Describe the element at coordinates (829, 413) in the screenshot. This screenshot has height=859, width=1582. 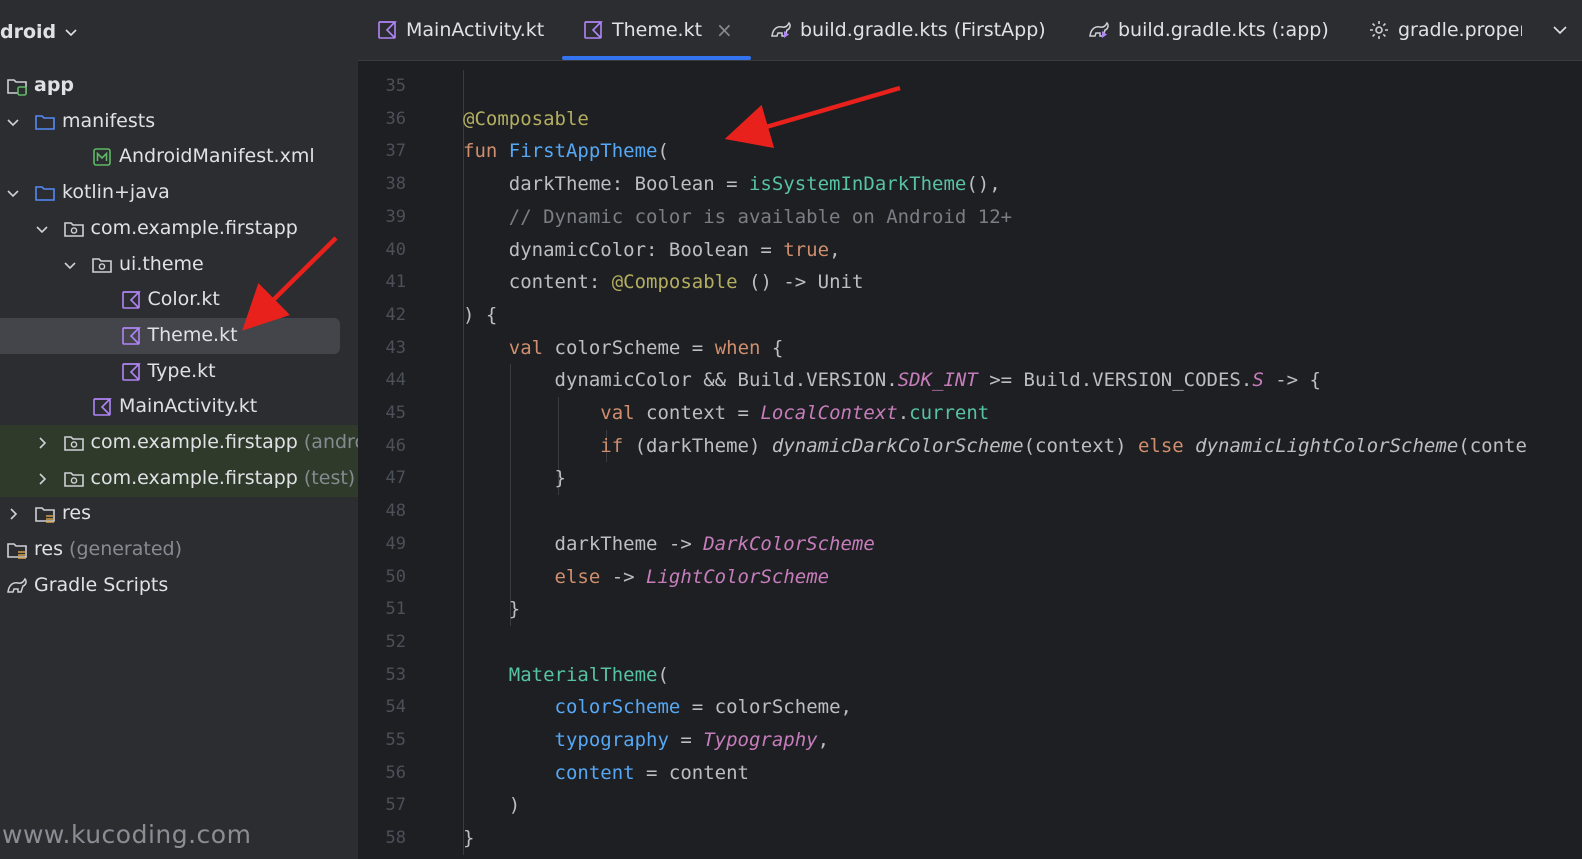
I see `code-token: LocalContext` at that location.